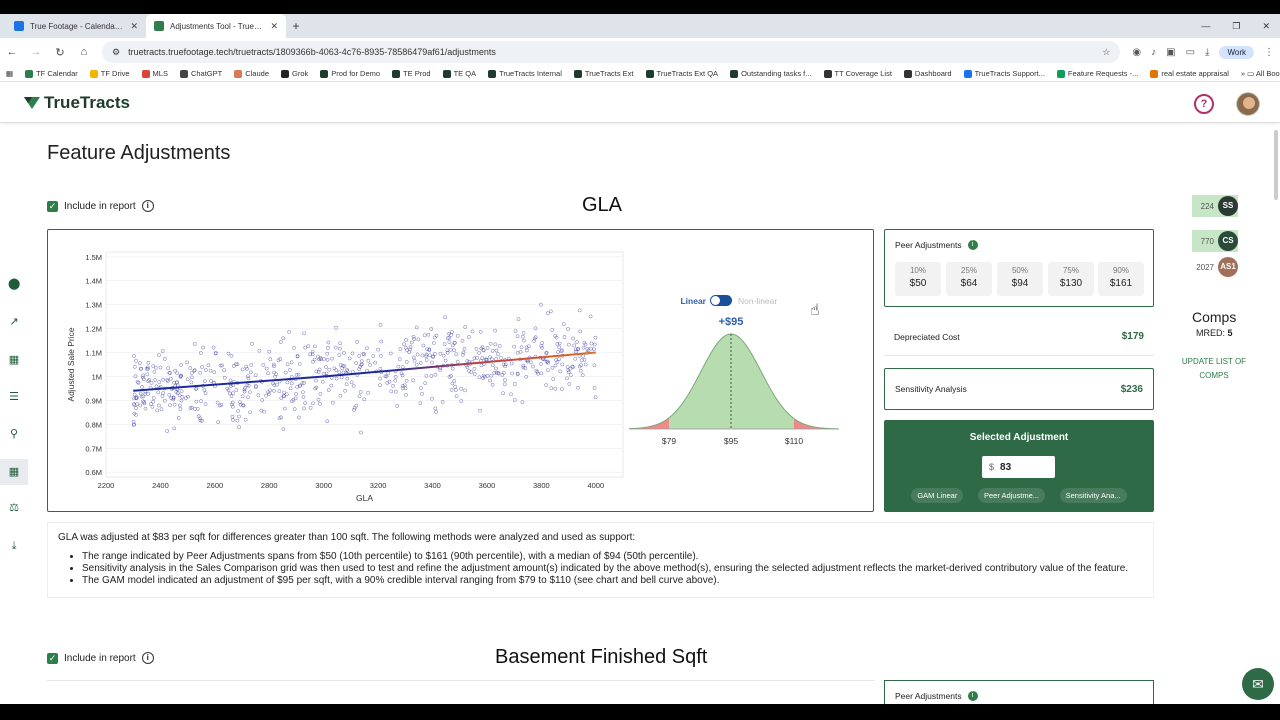 This screenshot has height=720, width=1280. I want to click on bookmark-item: TrueTracts Internal, so click(525, 73).